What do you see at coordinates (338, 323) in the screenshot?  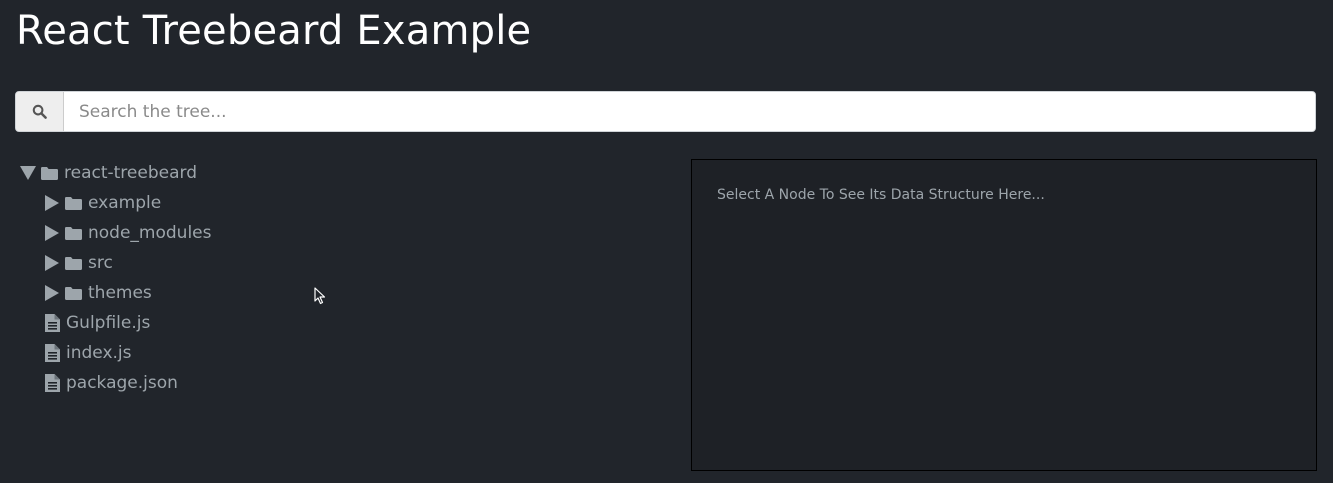 I see `tree-node-file: Gulpfile.js` at bounding box center [338, 323].